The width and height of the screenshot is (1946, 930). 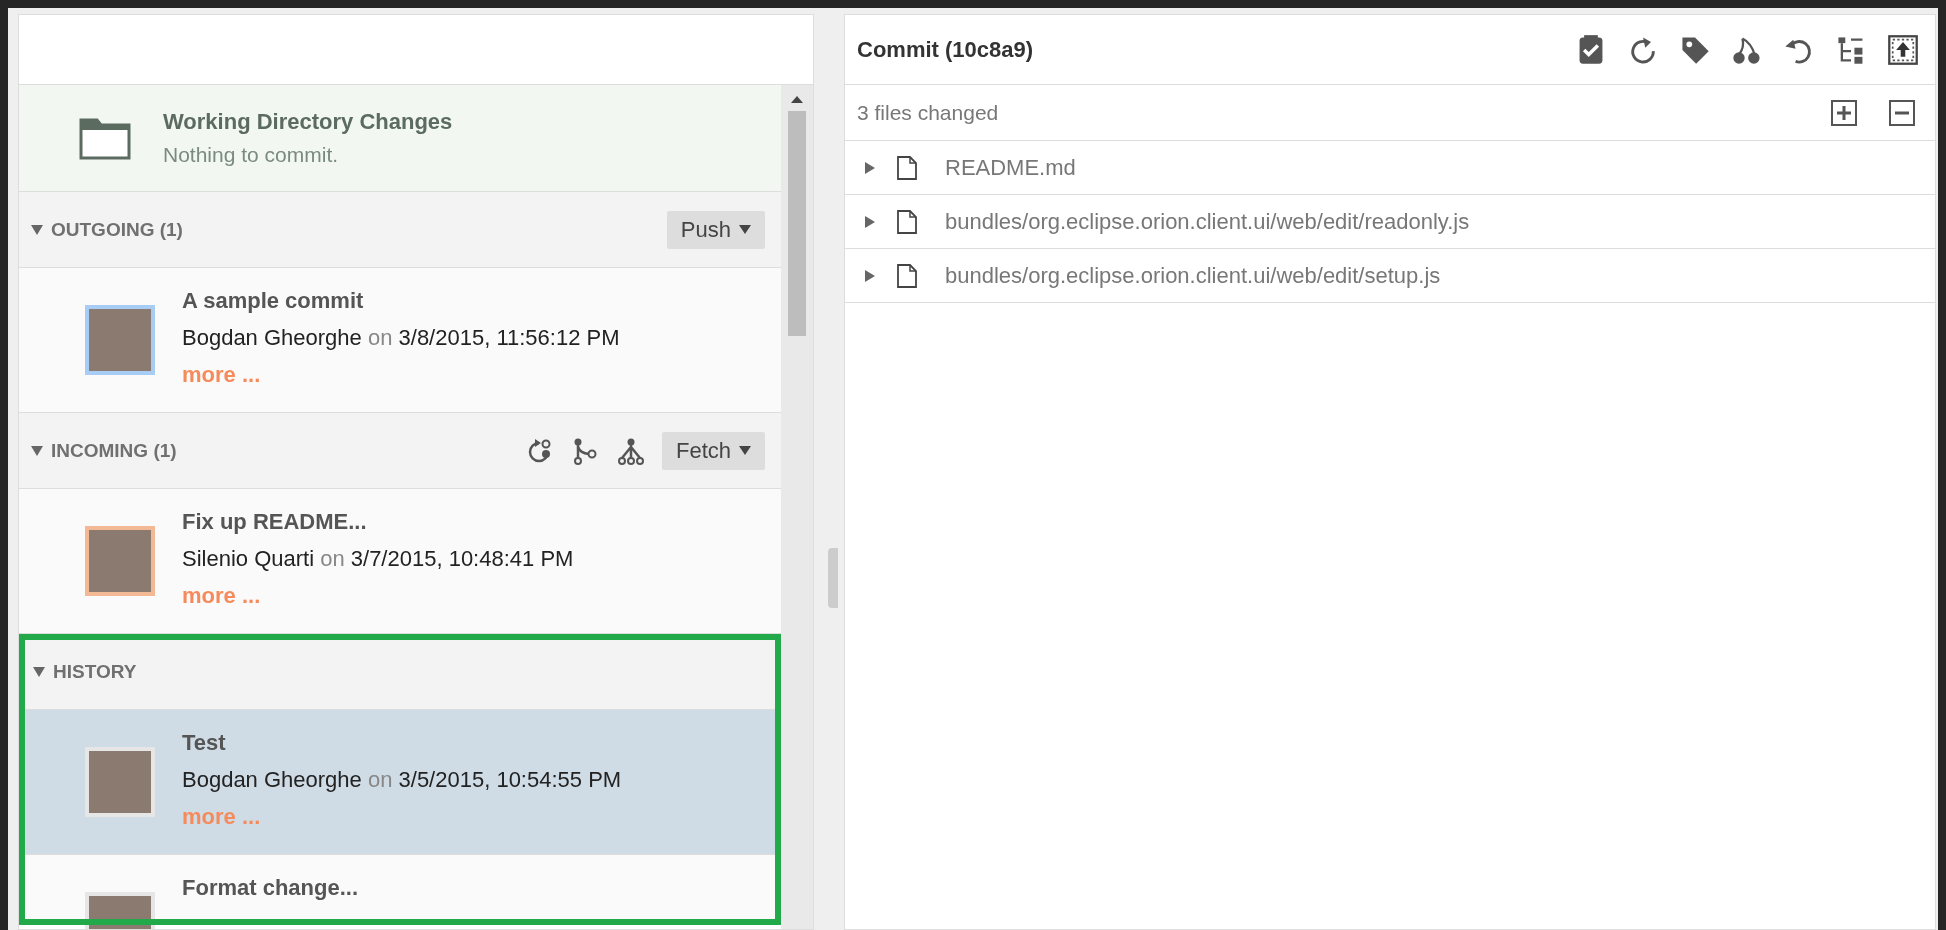 I want to click on section-title: HISTORY, so click(x=95, y=671).